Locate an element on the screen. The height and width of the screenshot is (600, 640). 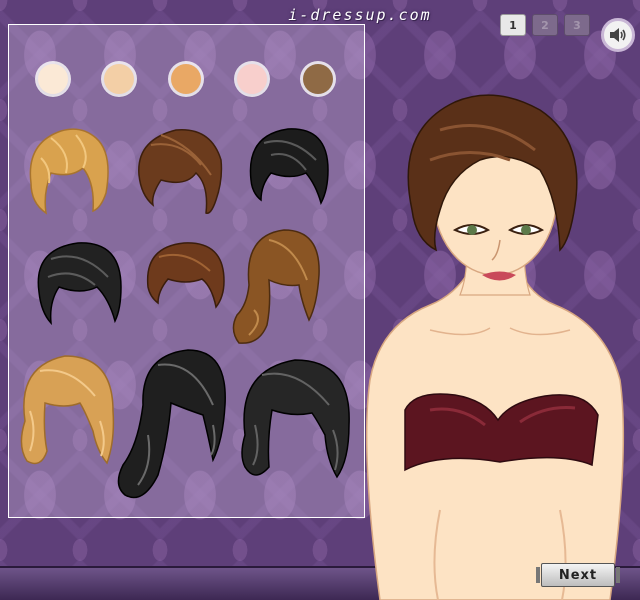
page-button-2: 2 is located at coordinates (545, 25).